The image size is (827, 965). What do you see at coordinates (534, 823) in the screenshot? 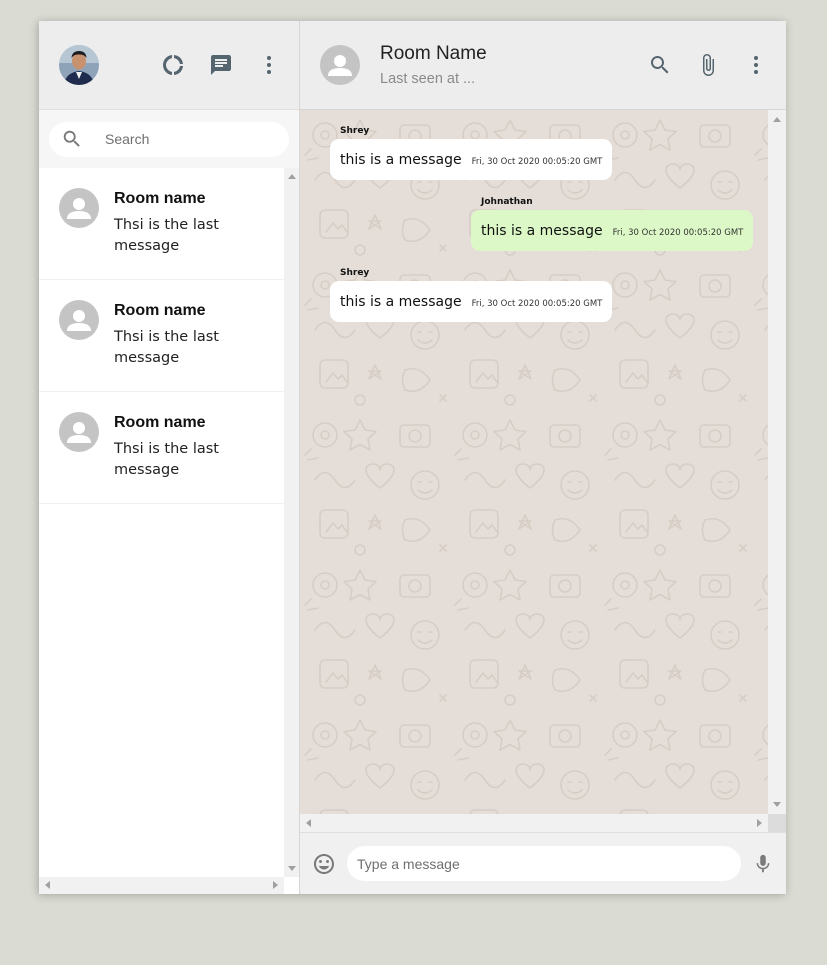
I see `messages-horizontal-scrollbar` at bounding box center [534, 823].